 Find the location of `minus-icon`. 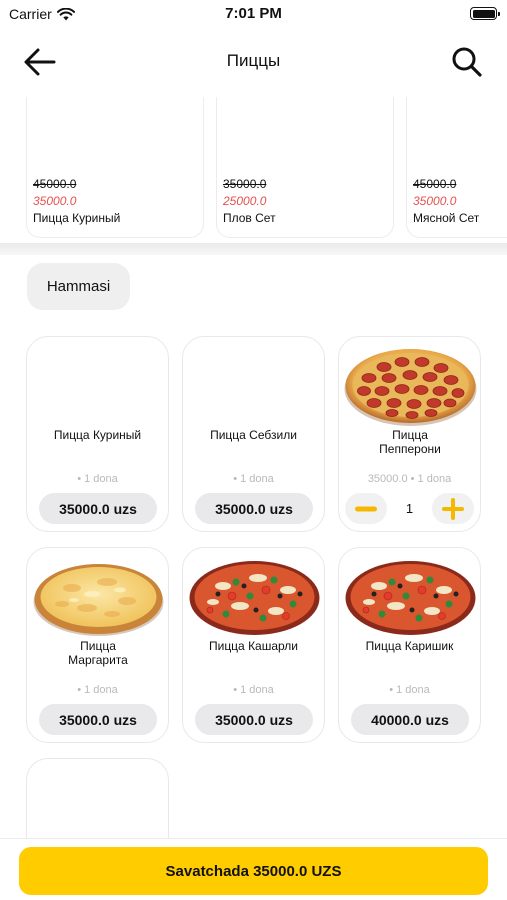

minus-icon is located at coordinates (366, 508).